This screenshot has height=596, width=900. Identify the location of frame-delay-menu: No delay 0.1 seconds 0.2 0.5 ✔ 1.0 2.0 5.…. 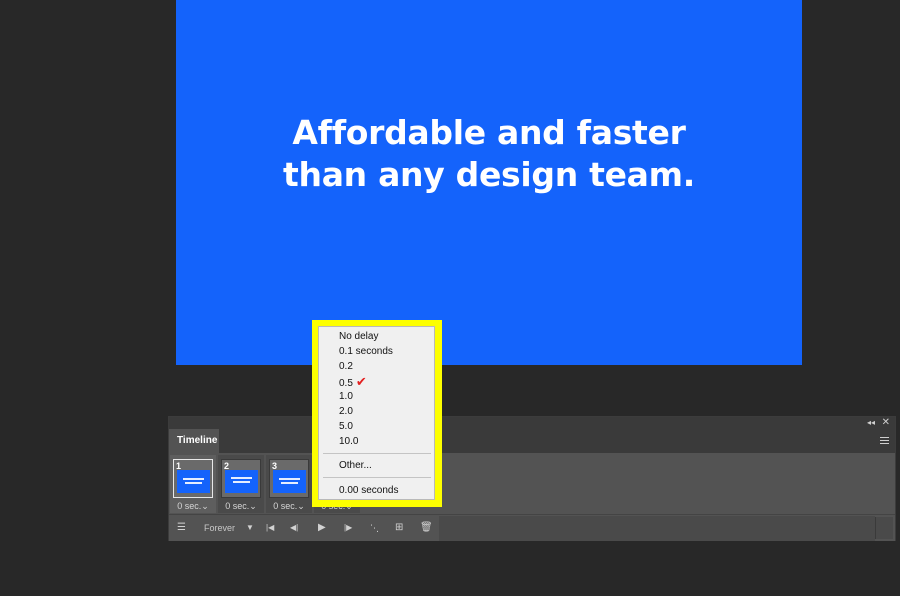
(376, 413).